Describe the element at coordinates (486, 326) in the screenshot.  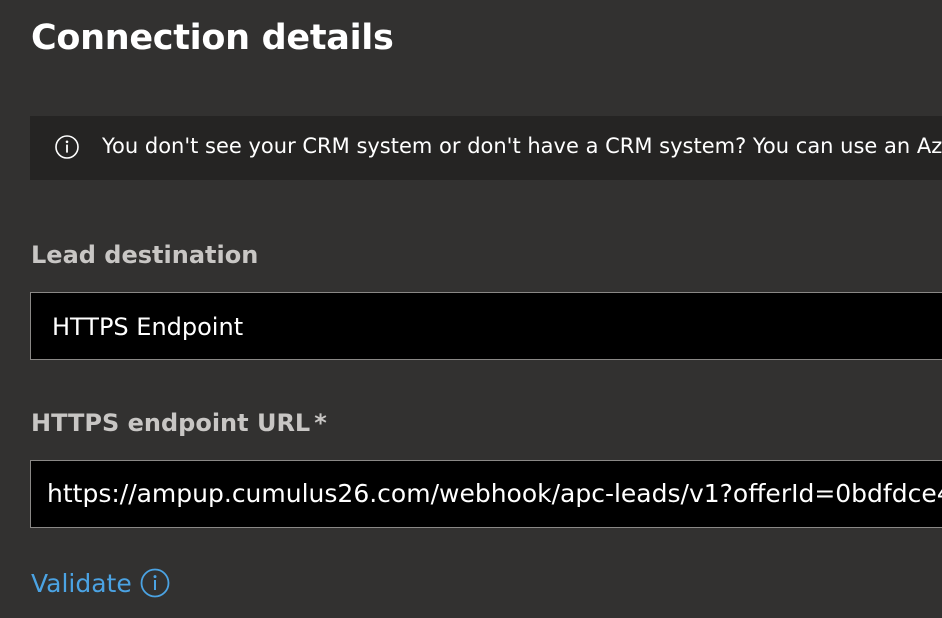
I see `lead-destination-select: HTTPS Endpoint` at that location.